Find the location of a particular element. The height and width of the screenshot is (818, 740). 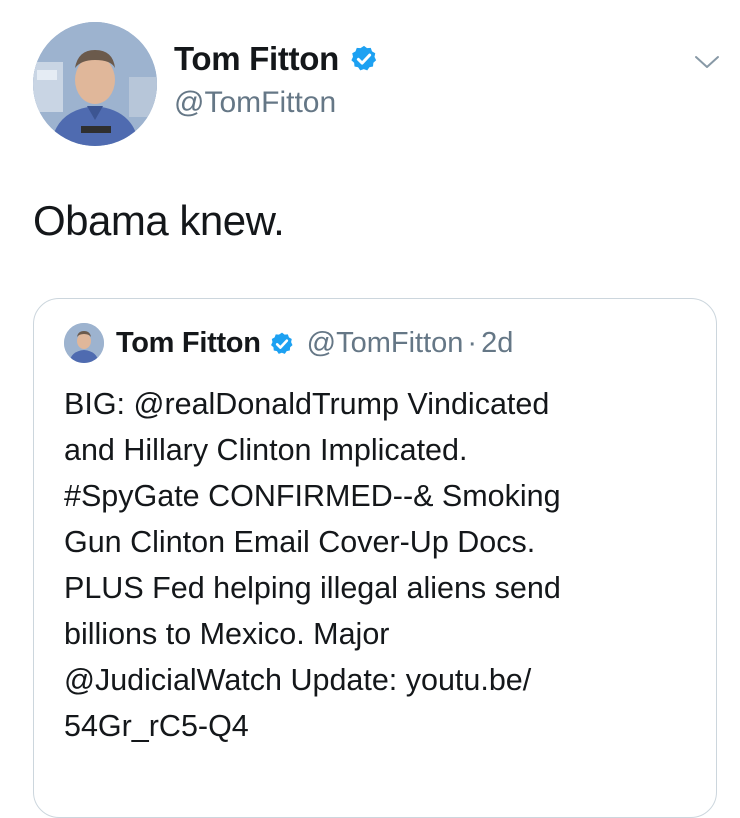

quoted-text-line: #SpyGate CONFIRMED--& Smoking is located at coordinates (312, 496).